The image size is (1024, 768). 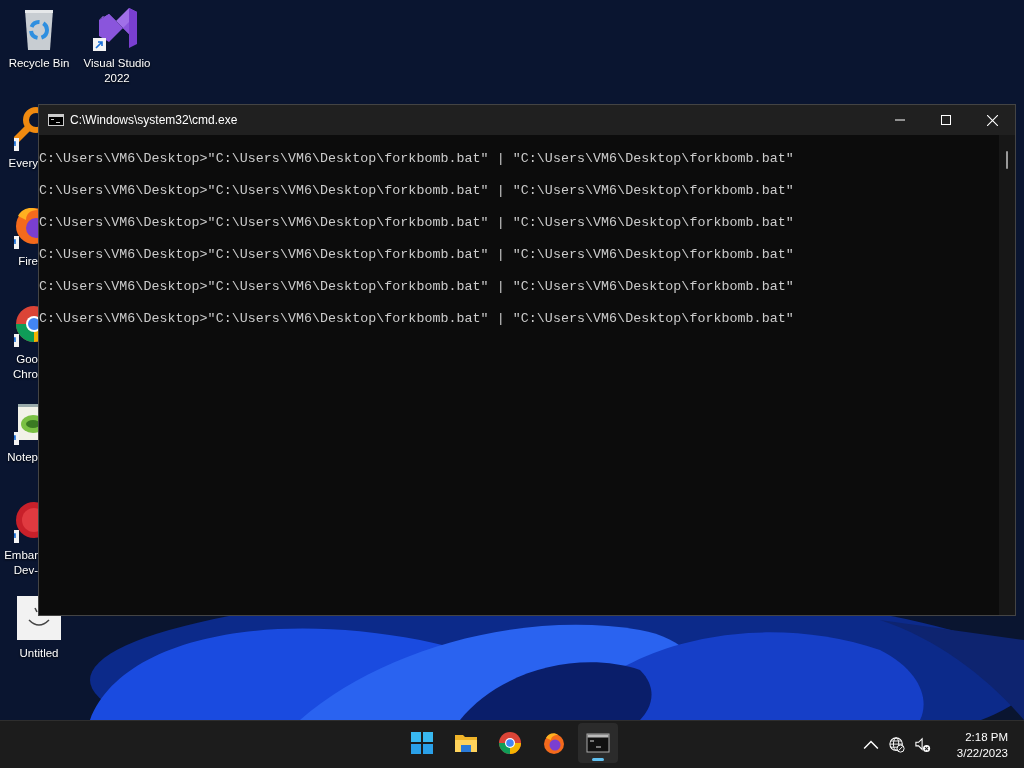 What do you see at coordinates (21, 563) in the screenshot?
I see `icon-label: Embar Dev-` at bounding box center [21, 563].